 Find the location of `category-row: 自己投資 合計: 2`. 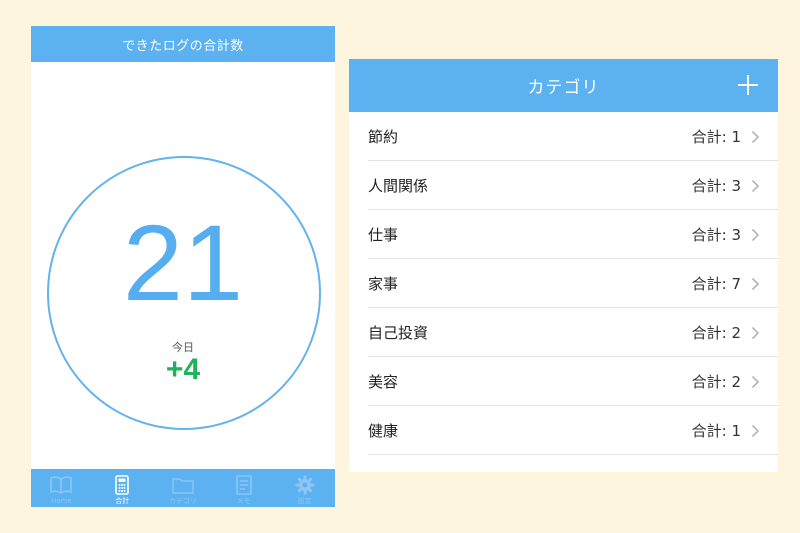

category-row: 自己投資 合計: 2 is located at coordinates (563, 332).